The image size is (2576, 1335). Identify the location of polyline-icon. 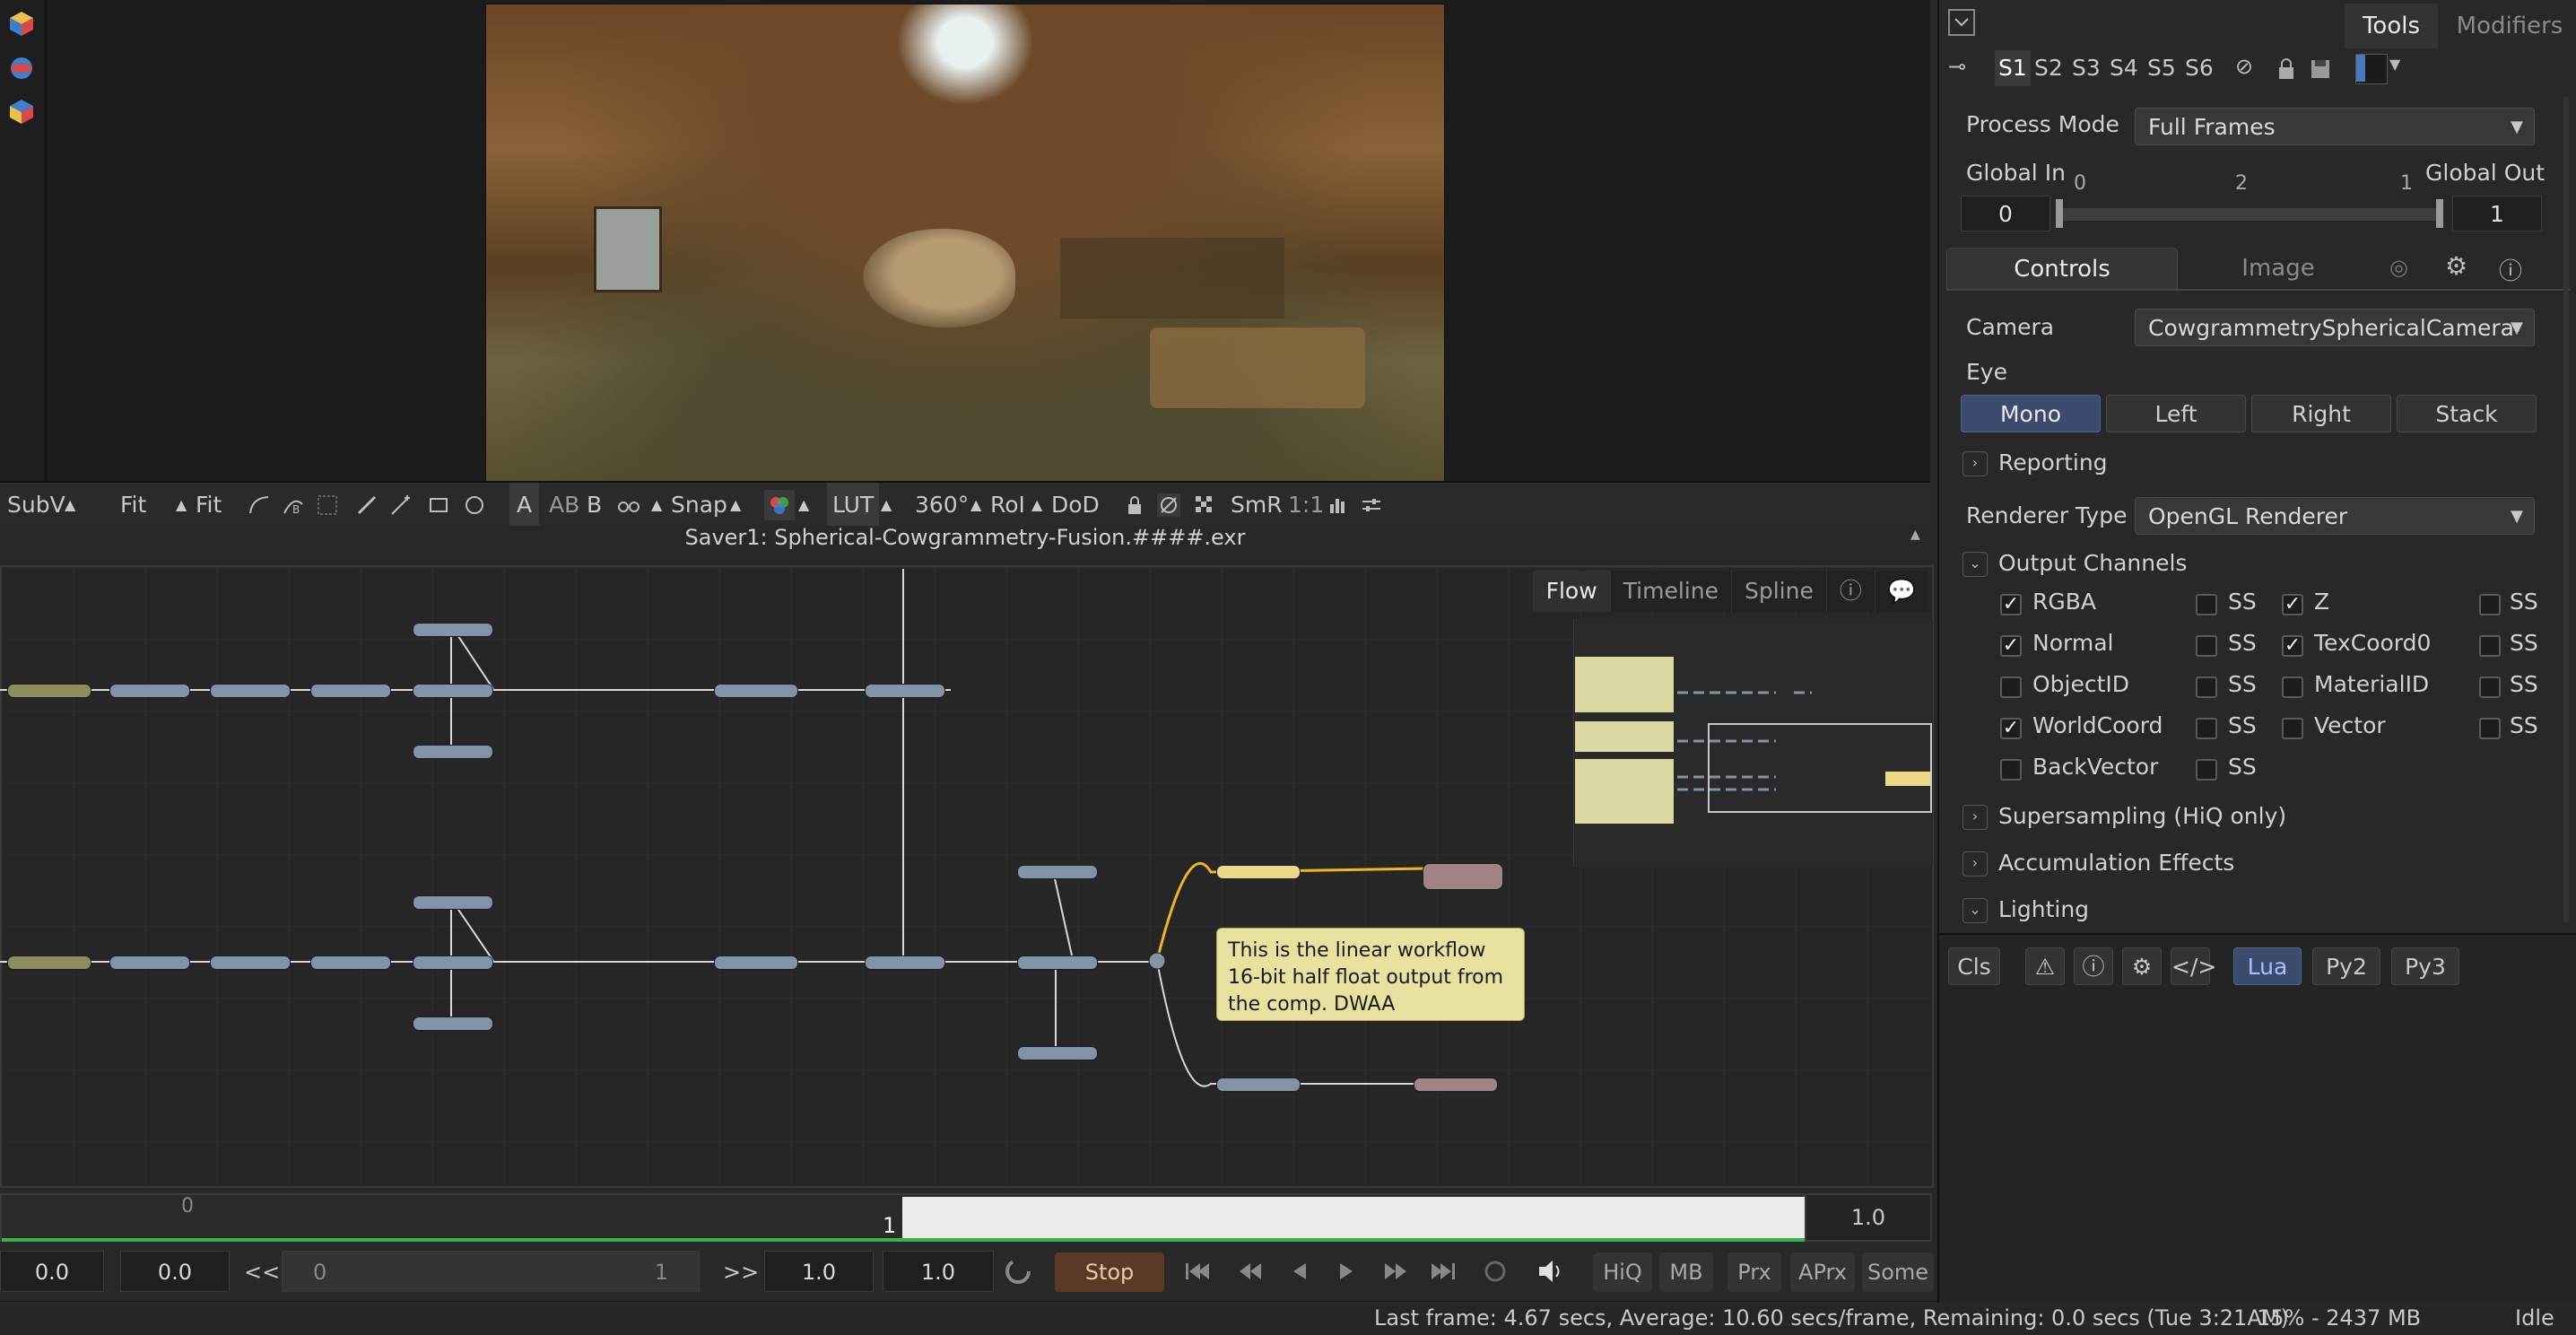
(259, 505).